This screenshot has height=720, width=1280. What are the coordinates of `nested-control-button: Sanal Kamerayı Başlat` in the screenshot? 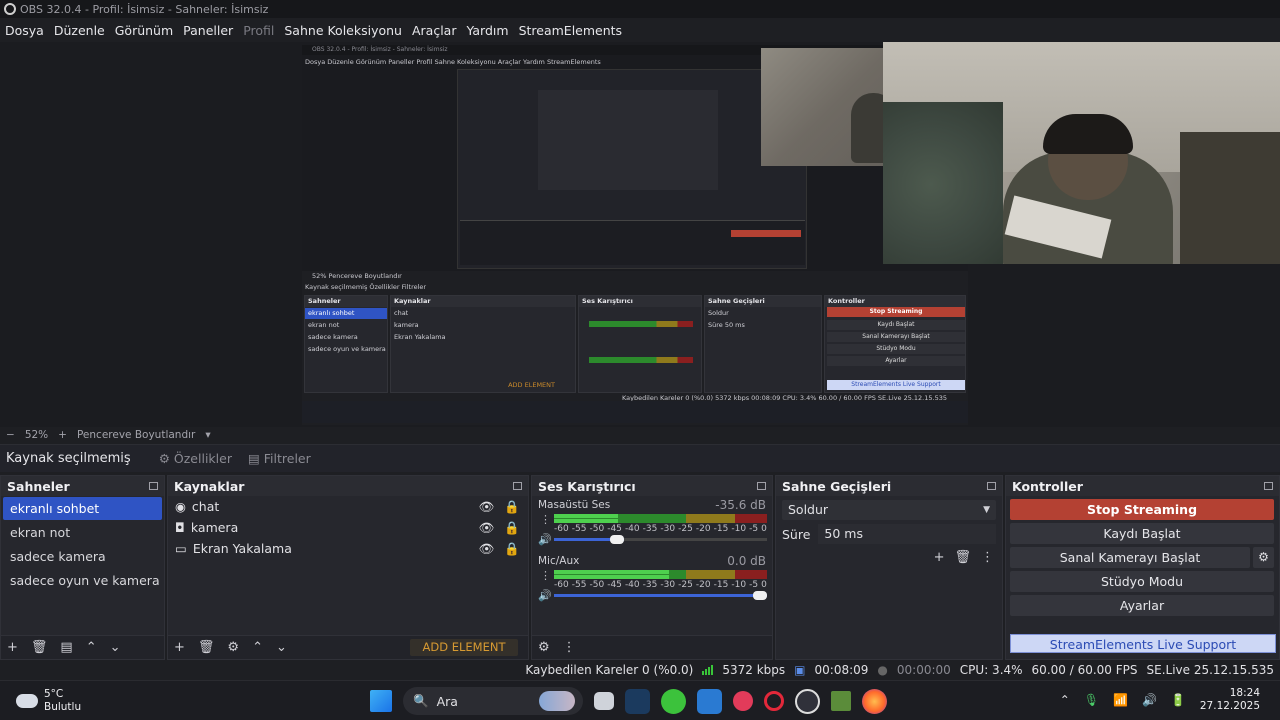 It's located at (896, 337).